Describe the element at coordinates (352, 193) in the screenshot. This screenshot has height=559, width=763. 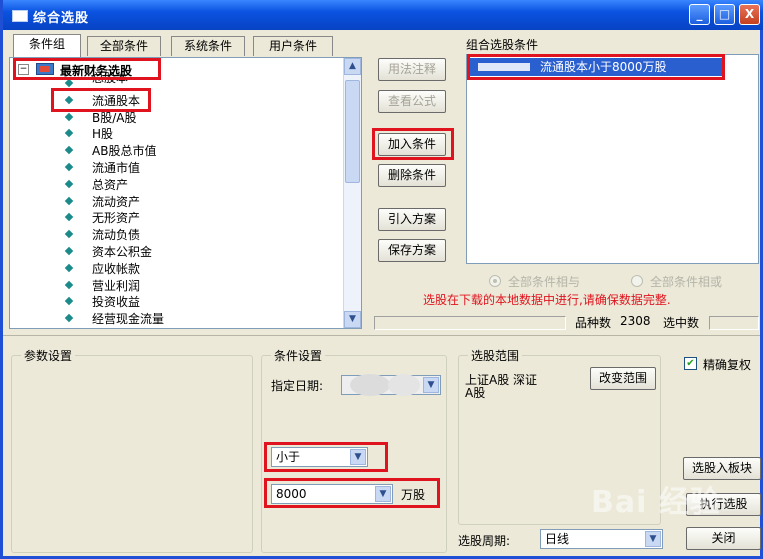
I see `tree-scrollbar: ▲ ▼` at that location.